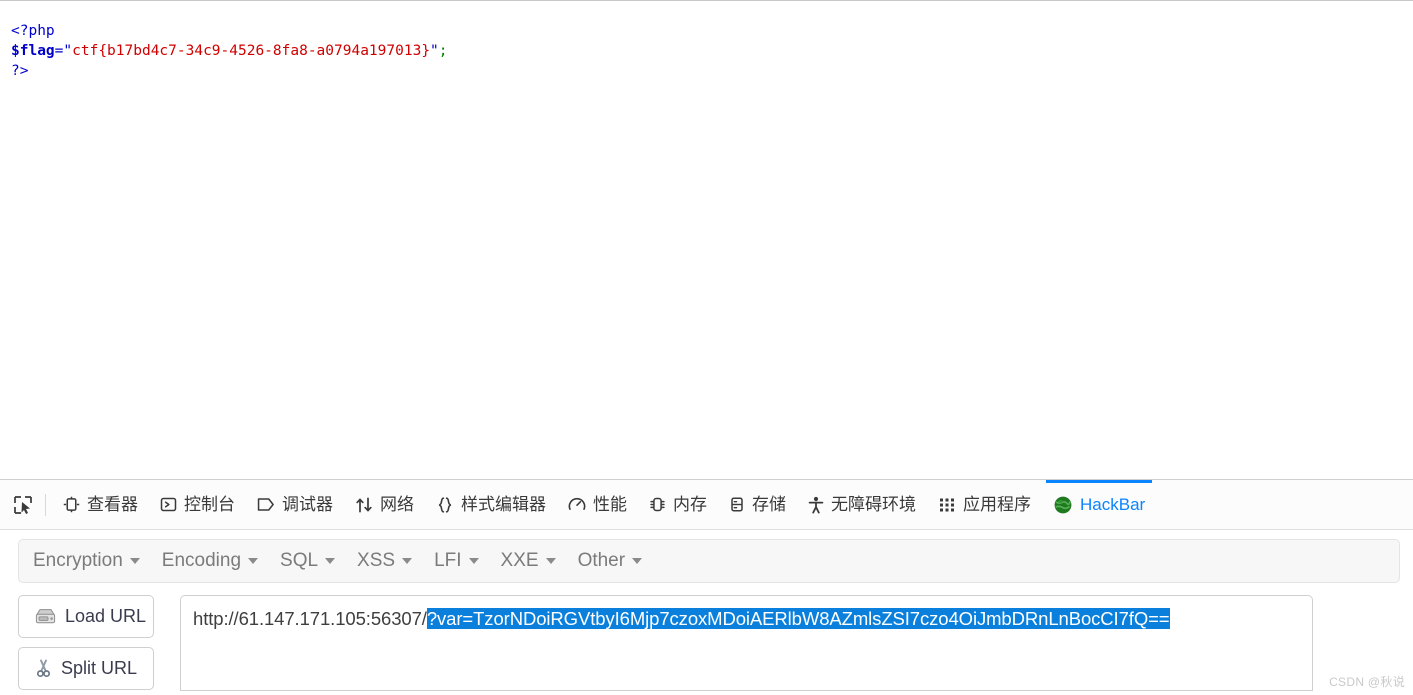 Image resolution: width=1413 pixels, height=695 pixels. Describe the element at coordinates (209, 504) in the screenshot. I see `tab-label: 控制台` at that location.